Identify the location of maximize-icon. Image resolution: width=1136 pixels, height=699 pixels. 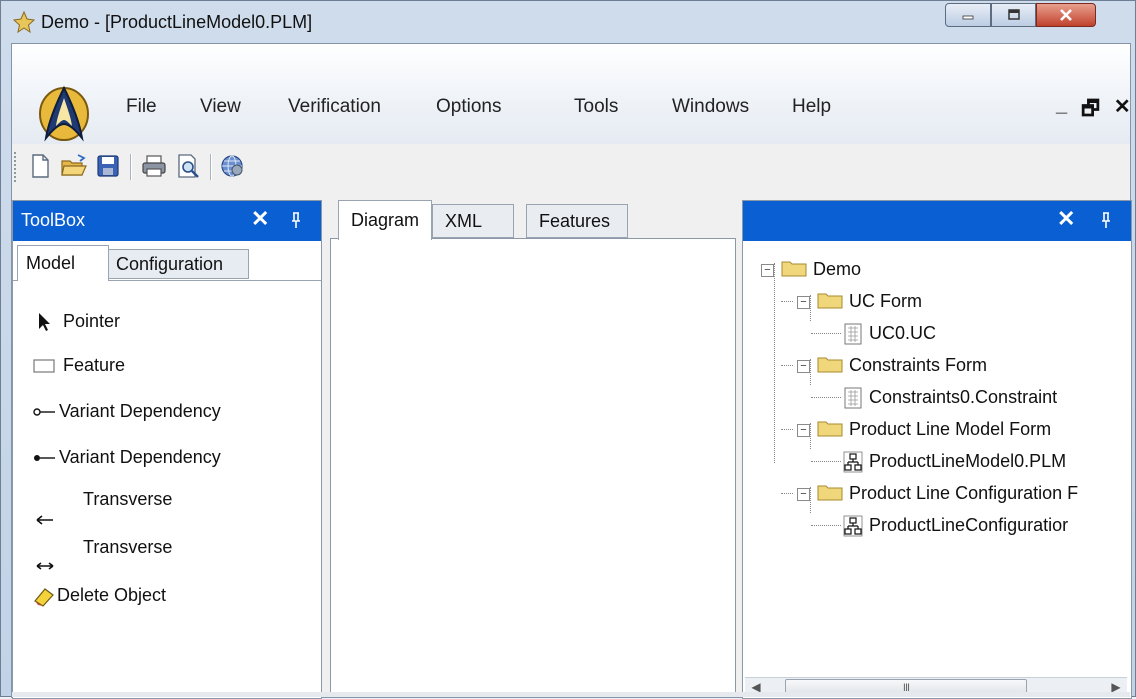
(1013, 14).